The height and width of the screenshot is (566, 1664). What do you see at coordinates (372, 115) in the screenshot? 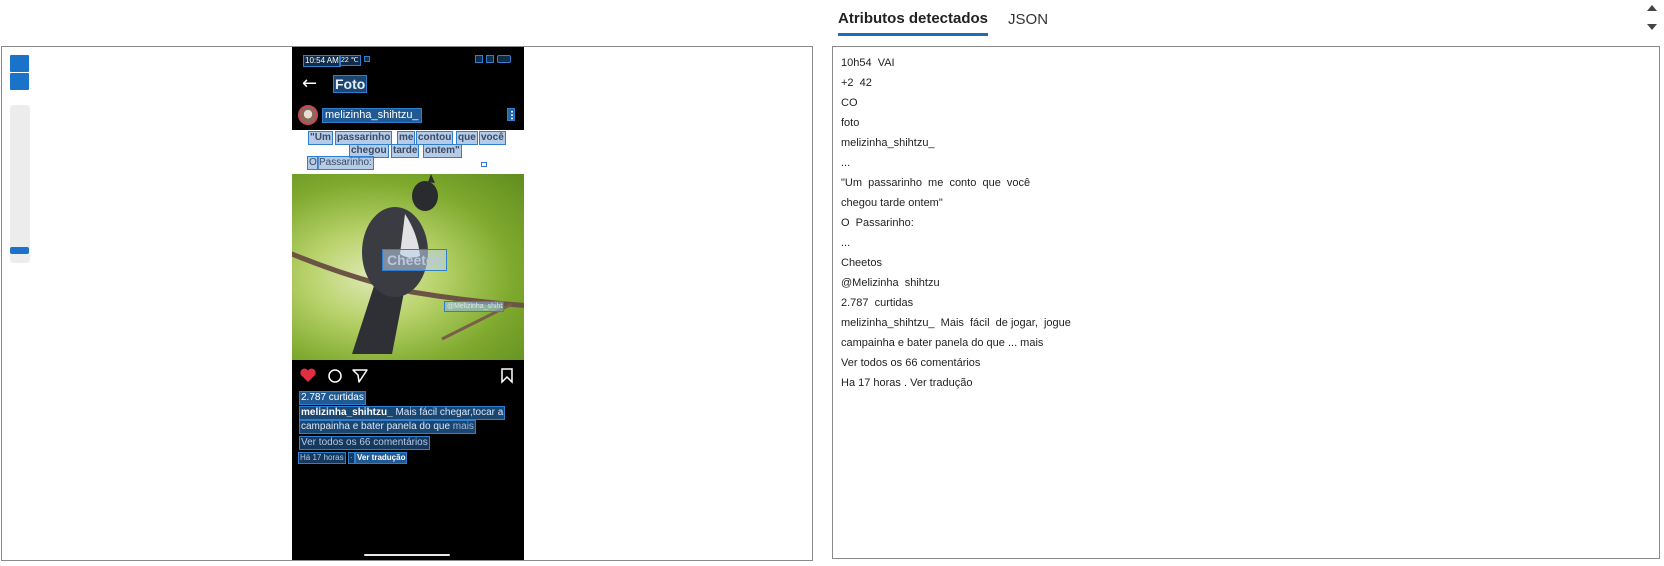
I see `post-username: melizinha_shihtzu_` at bounding box center [372, 115].